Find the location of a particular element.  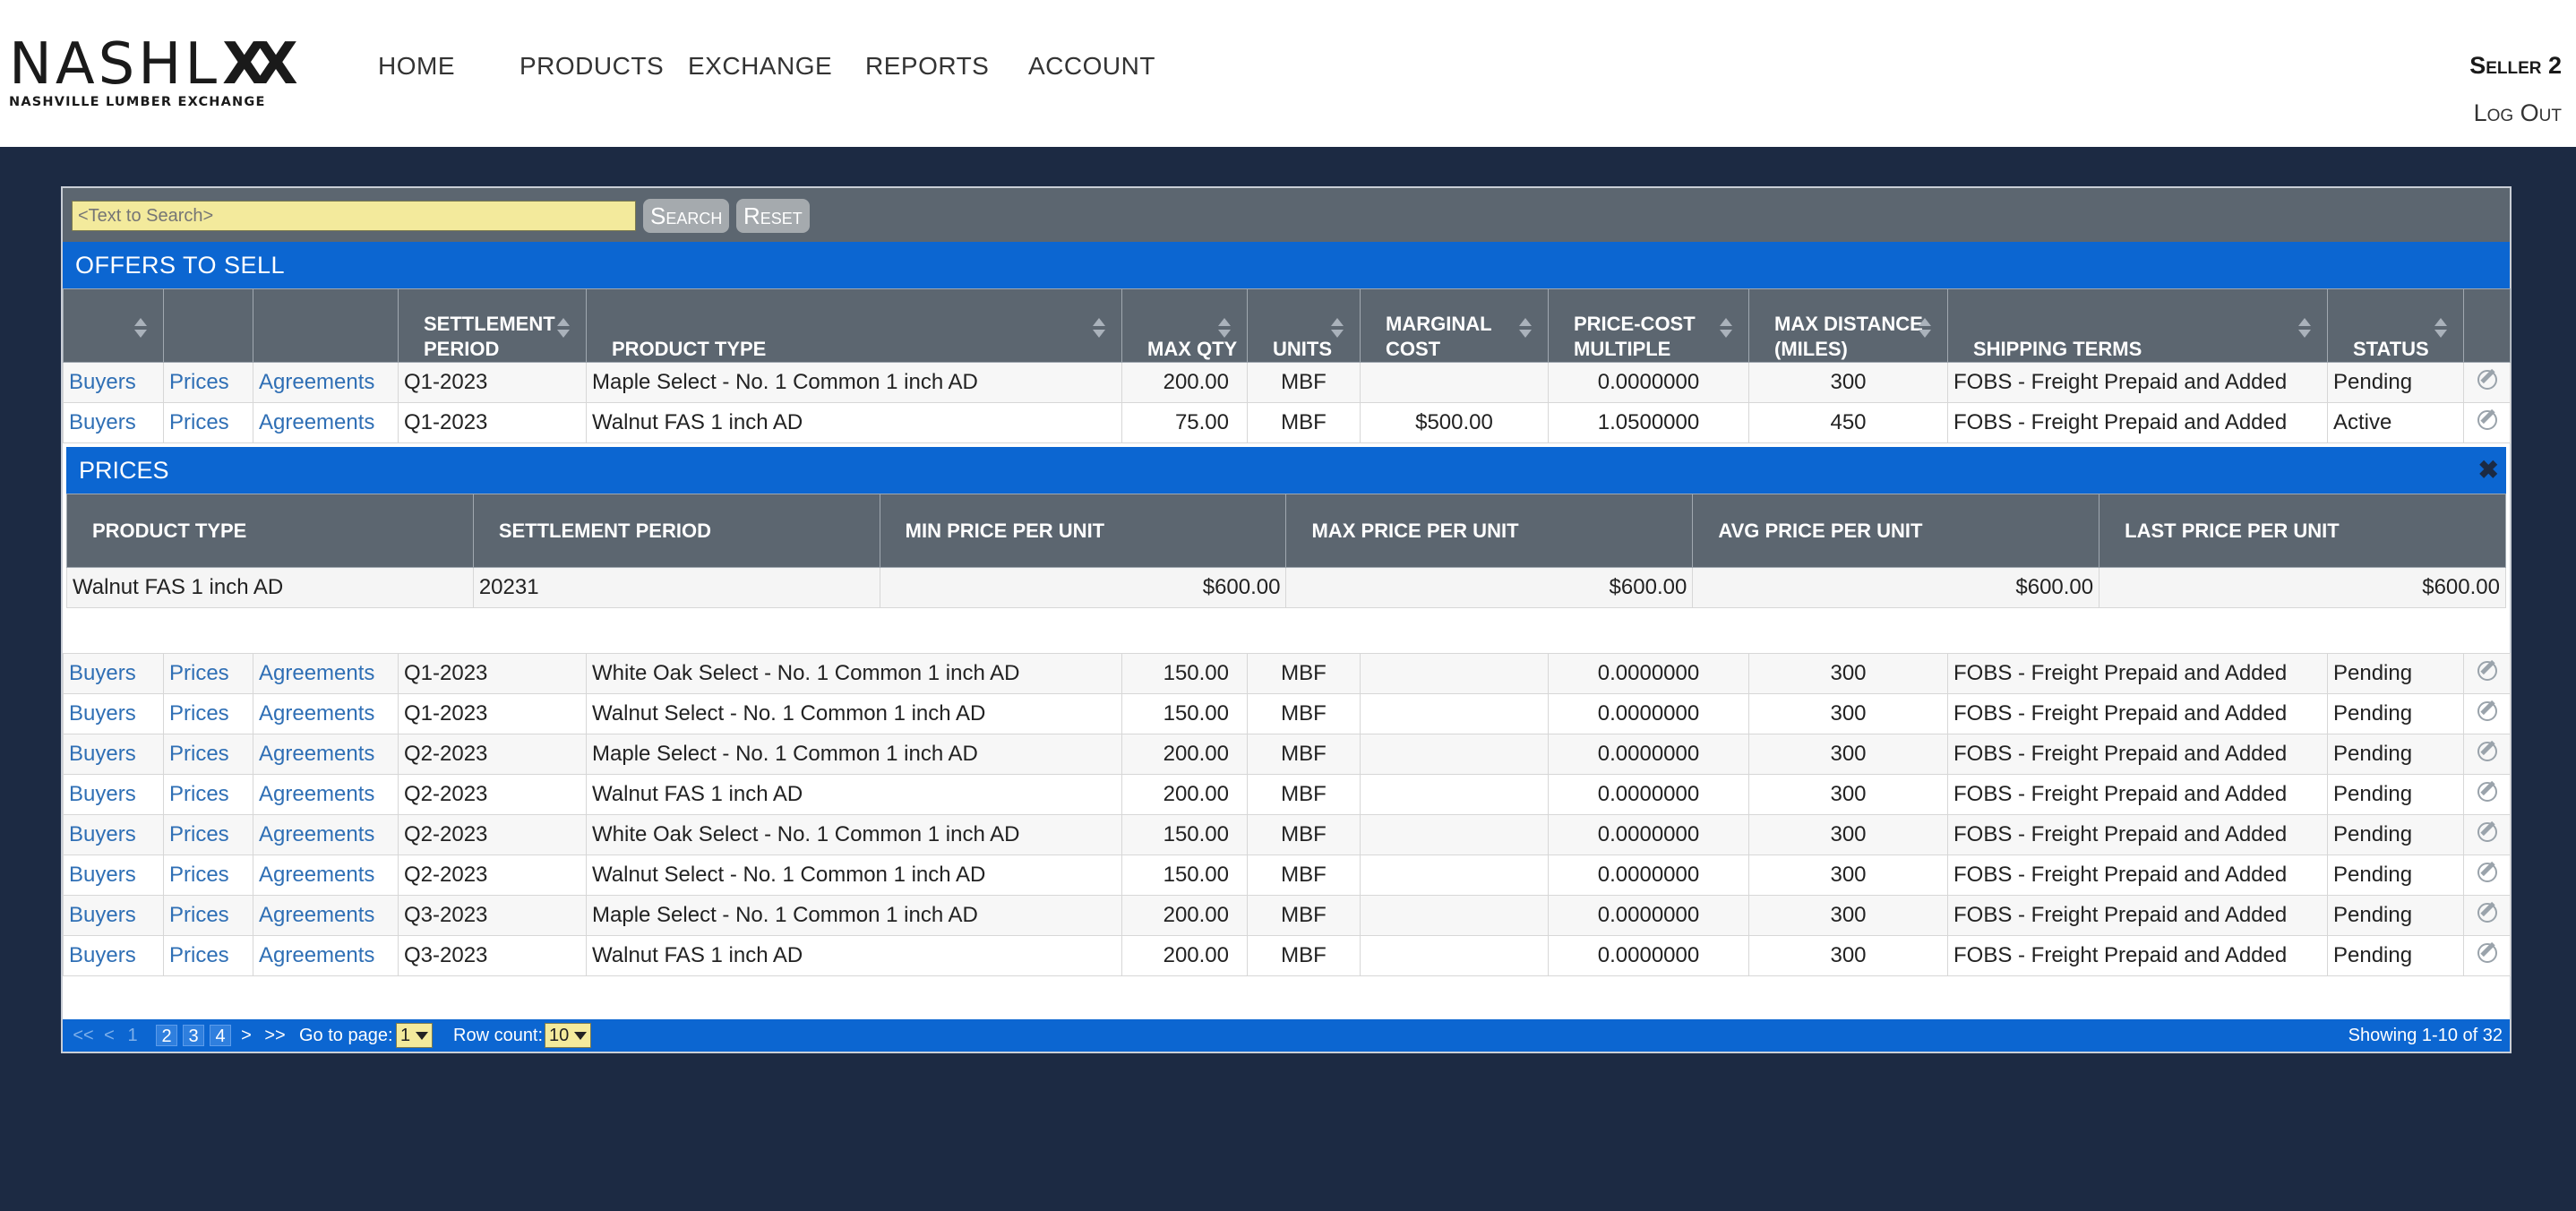

cell-max-qty: 150.00 is located at coordinates (1184, 876).